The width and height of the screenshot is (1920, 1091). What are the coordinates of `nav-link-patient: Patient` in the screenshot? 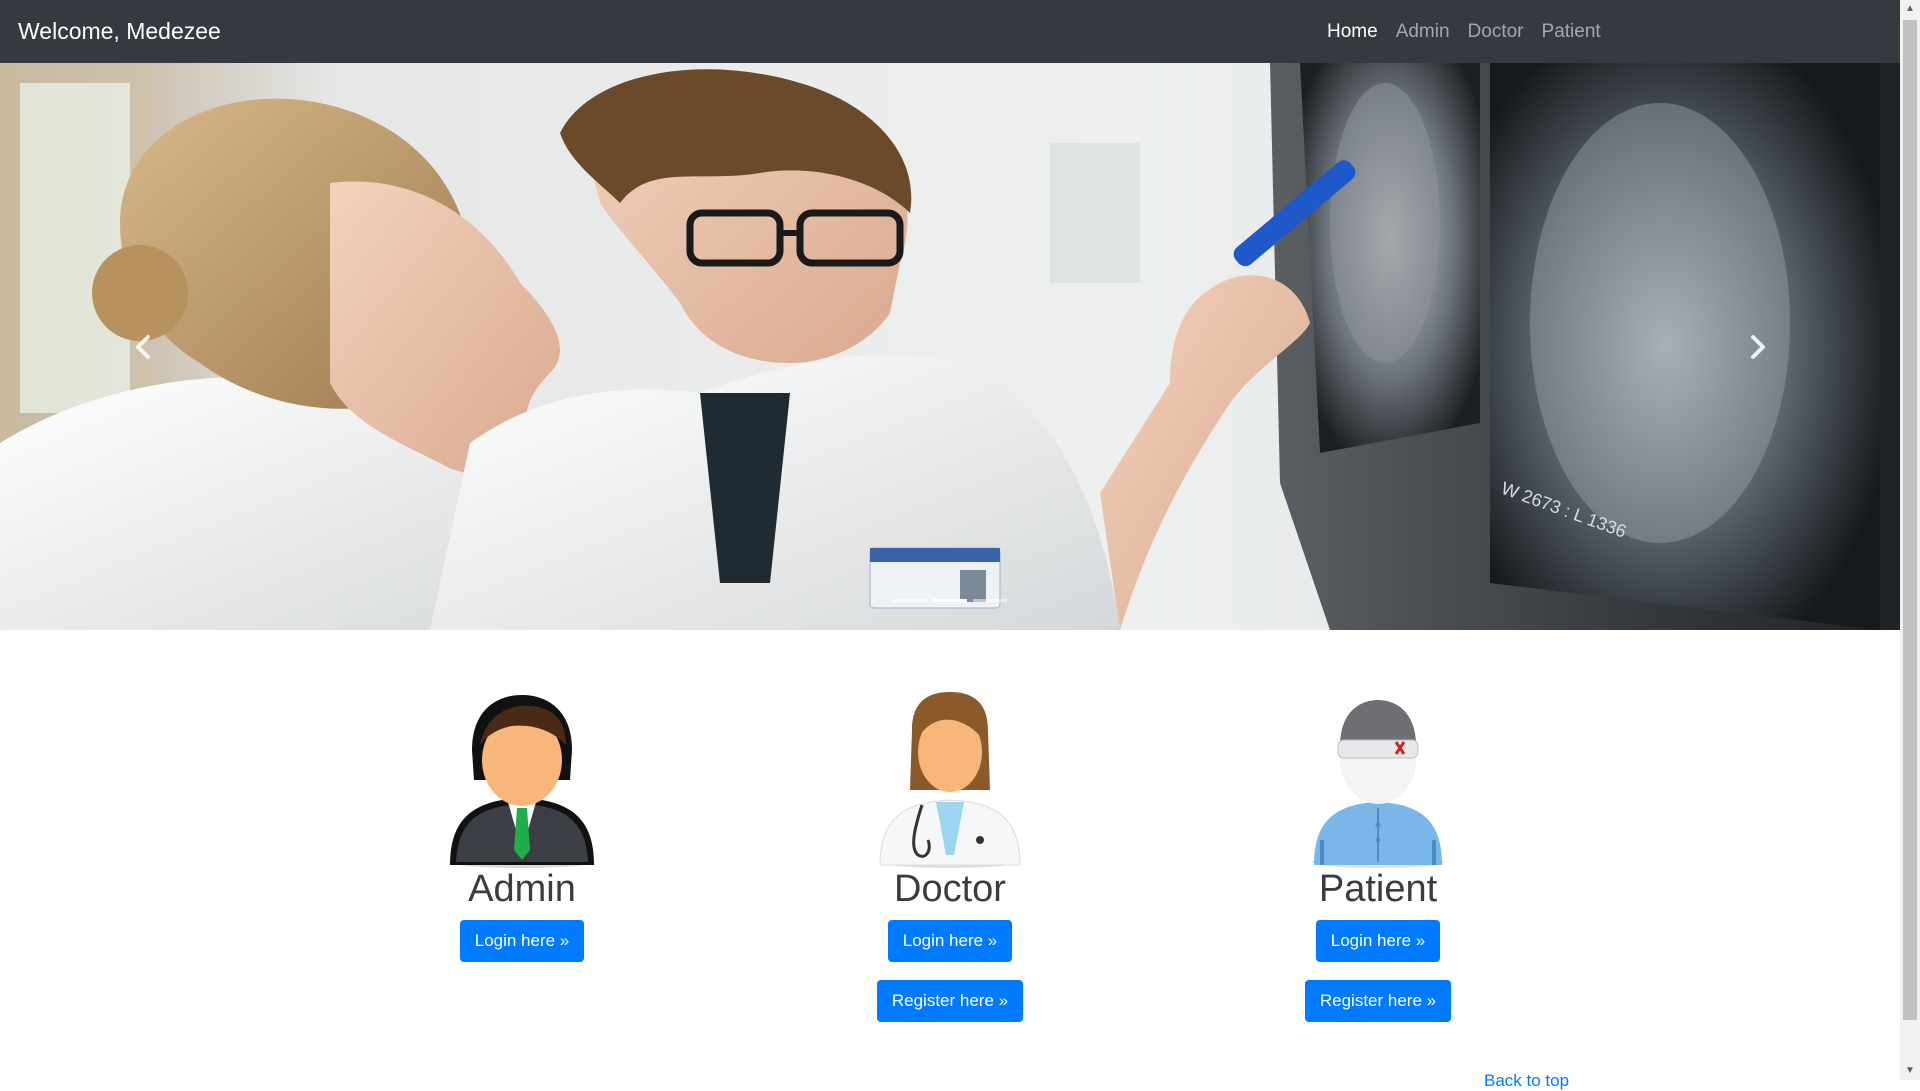 It's located at (1571, 32).